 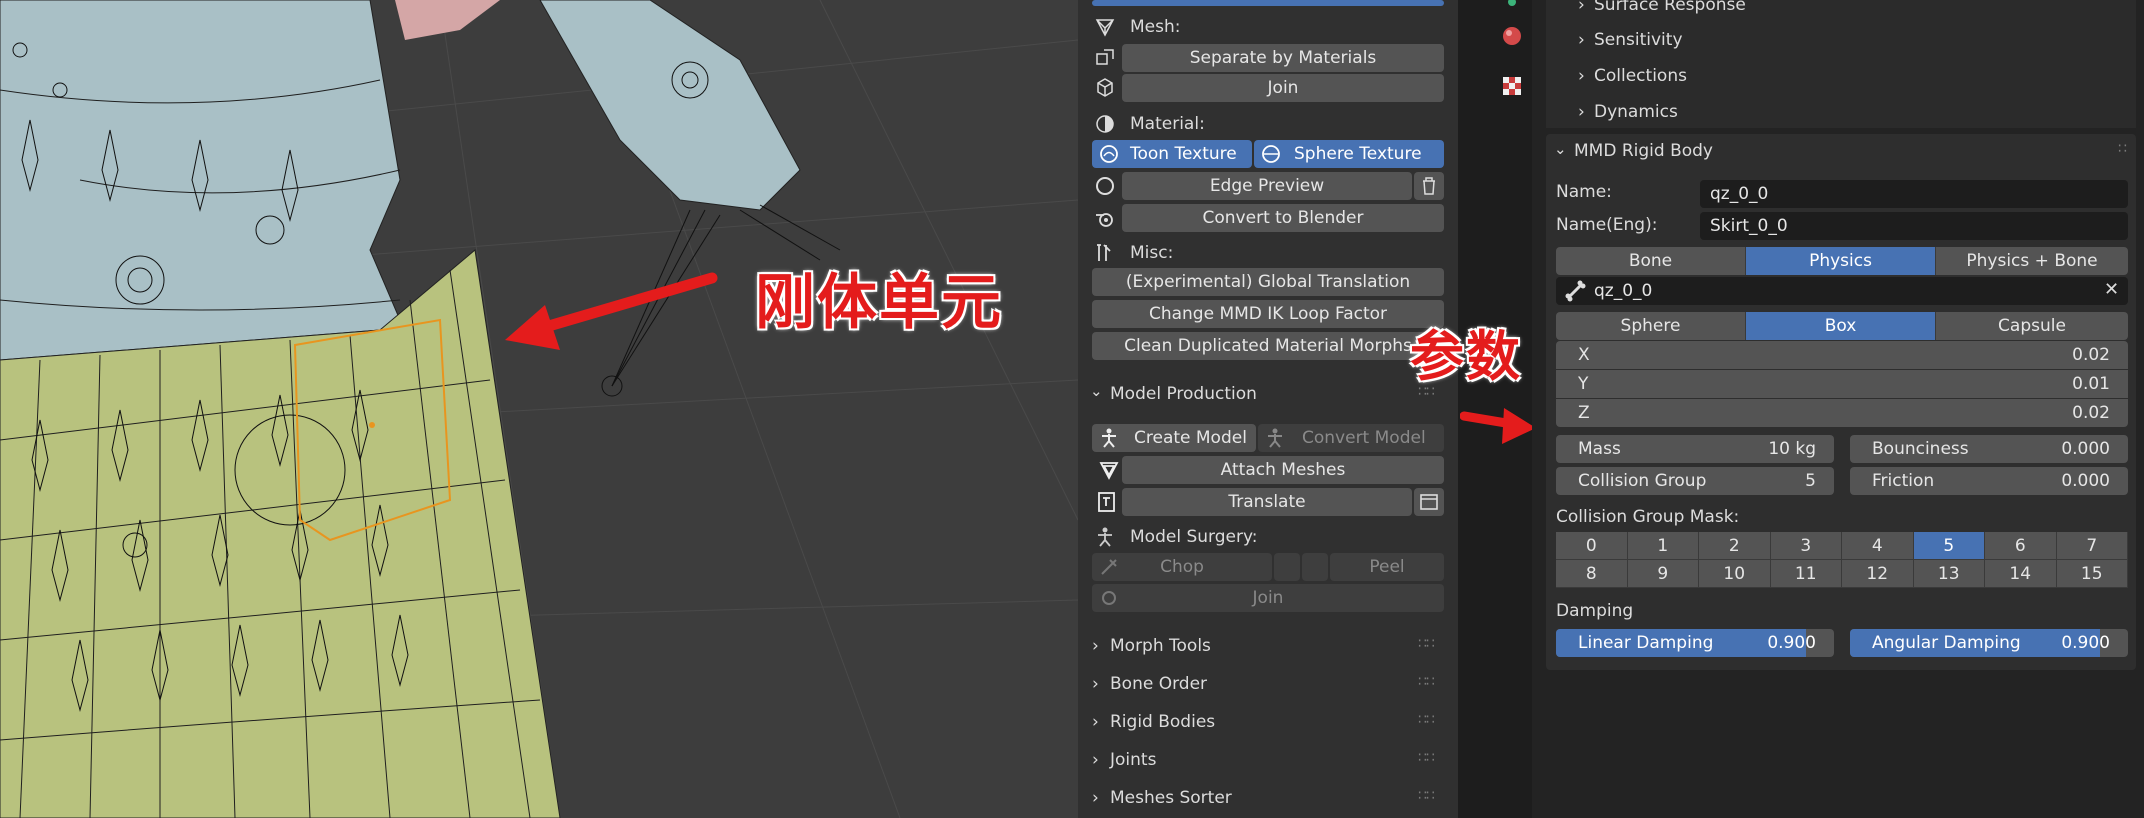 I want to click on chop-window-button, so click(x=1287, y=567).